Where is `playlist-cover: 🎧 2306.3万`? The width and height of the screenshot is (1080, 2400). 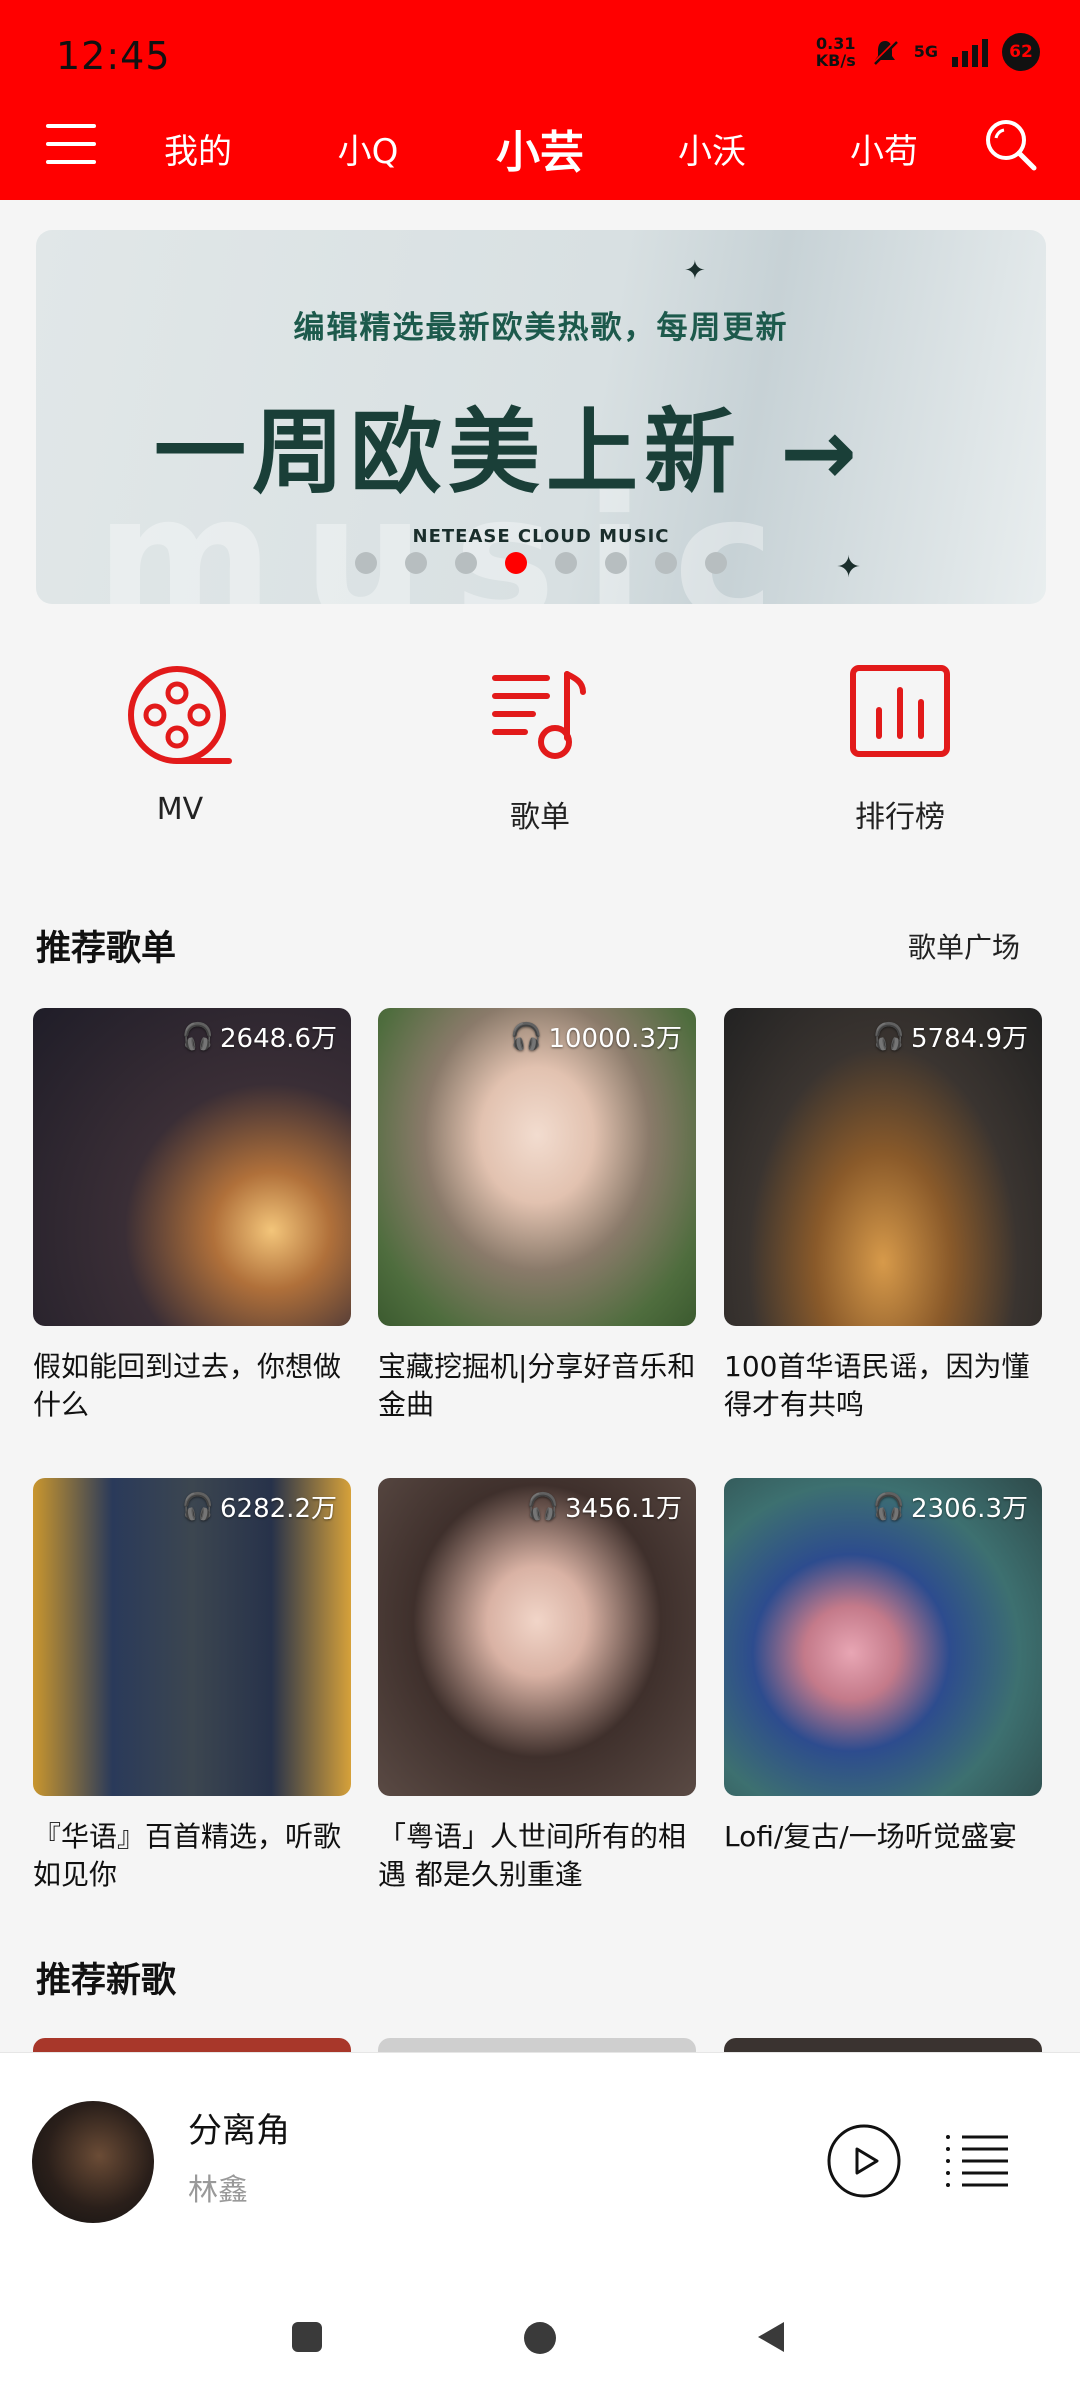
playlist-cover: 🎧 2306.3万 is located at coordinates (883, 1637).